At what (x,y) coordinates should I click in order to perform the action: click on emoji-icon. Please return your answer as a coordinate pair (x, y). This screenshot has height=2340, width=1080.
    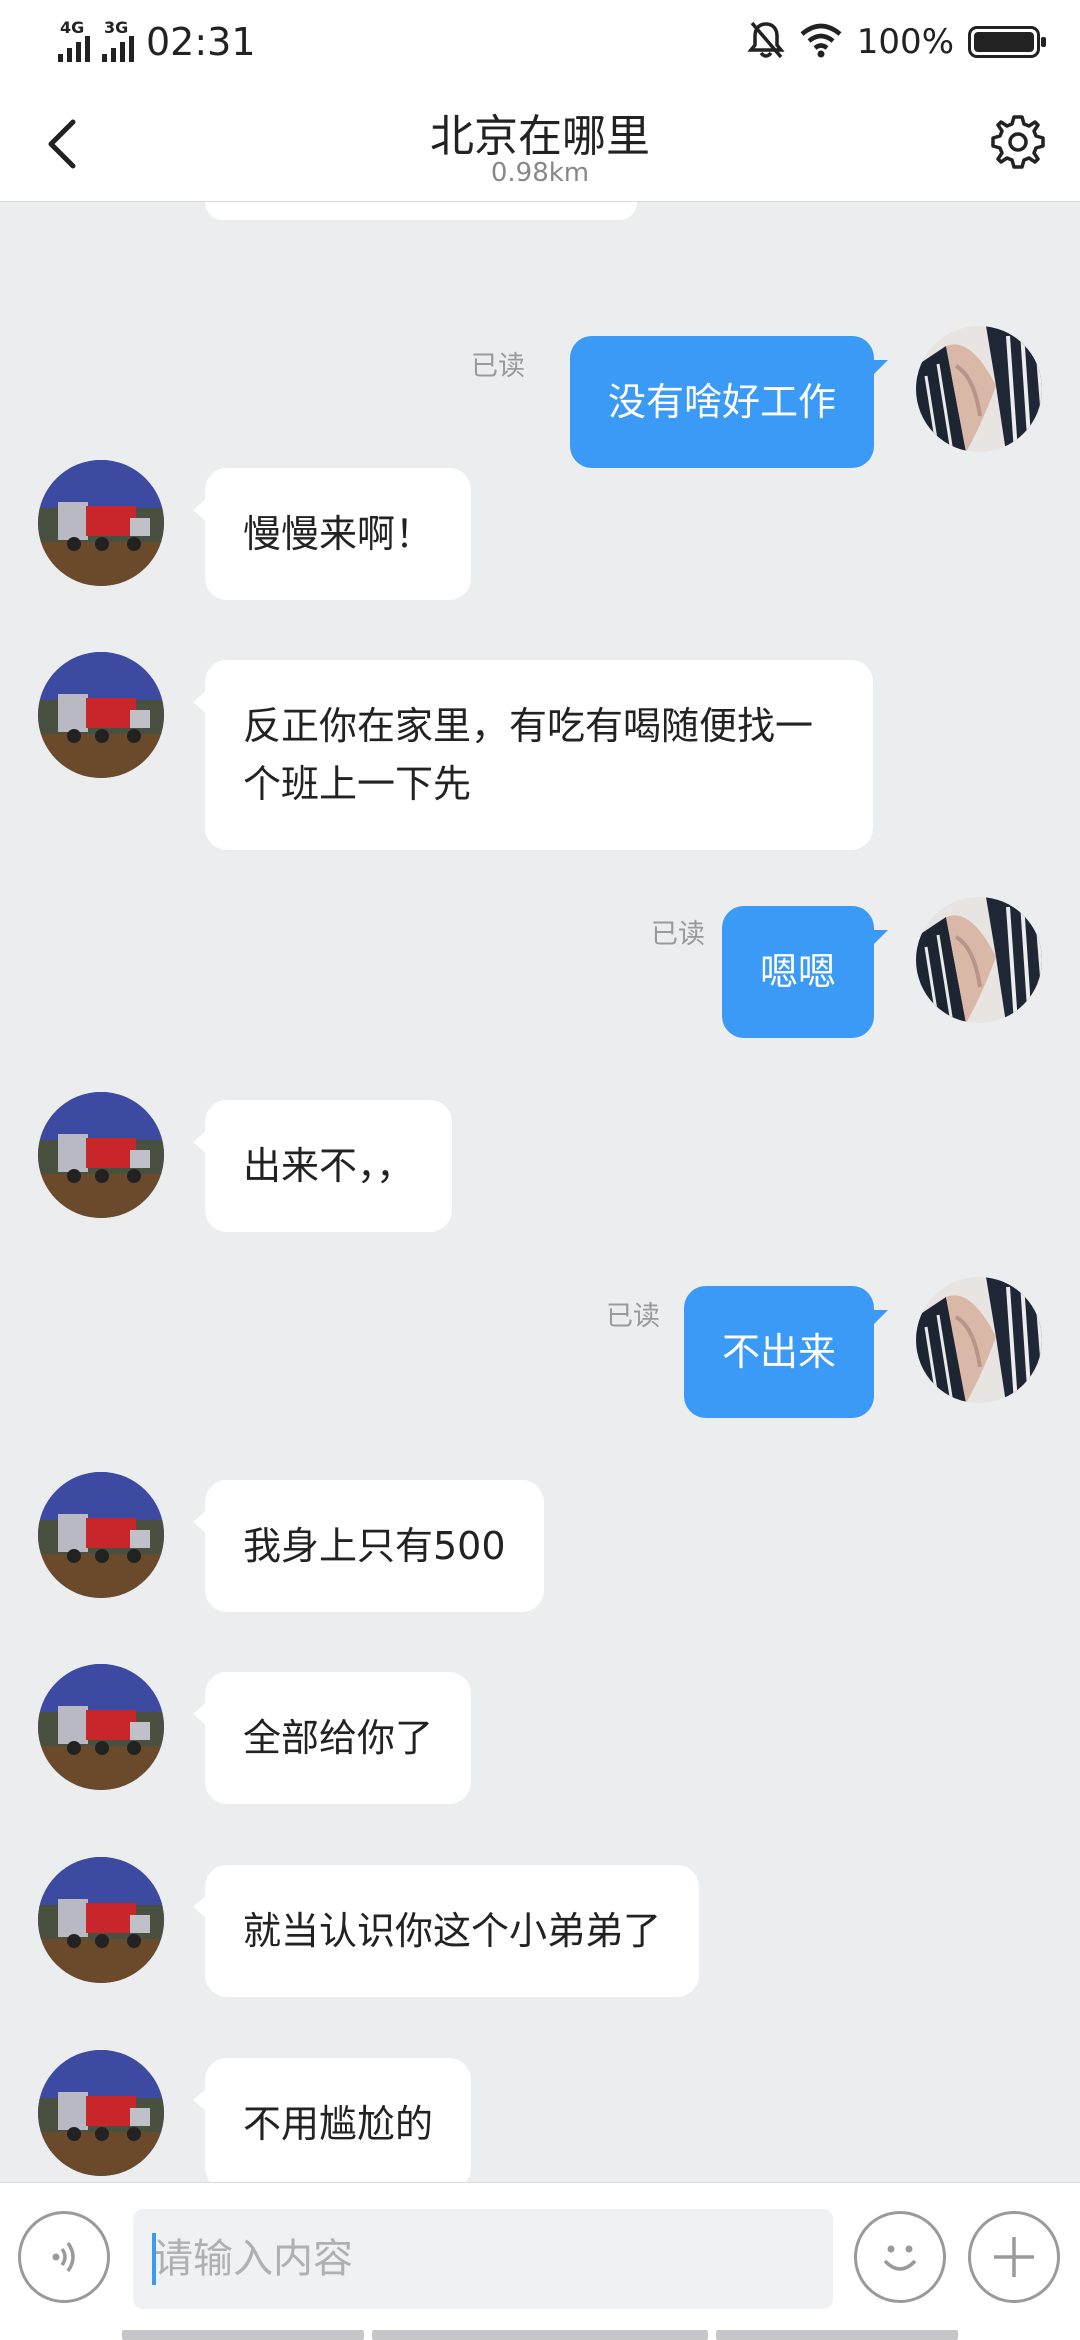
    Looking at the image, I should click on (900, 2258).